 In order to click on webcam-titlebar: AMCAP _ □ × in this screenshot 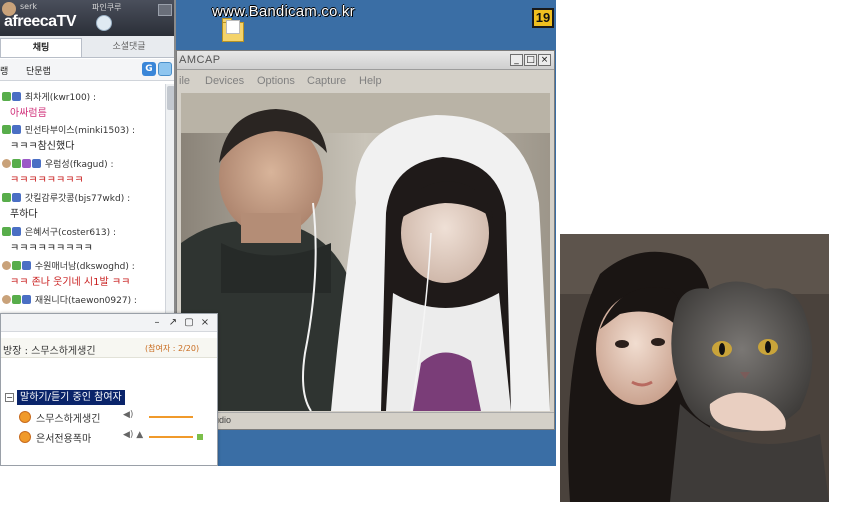, I will do `click(365, 60)`.